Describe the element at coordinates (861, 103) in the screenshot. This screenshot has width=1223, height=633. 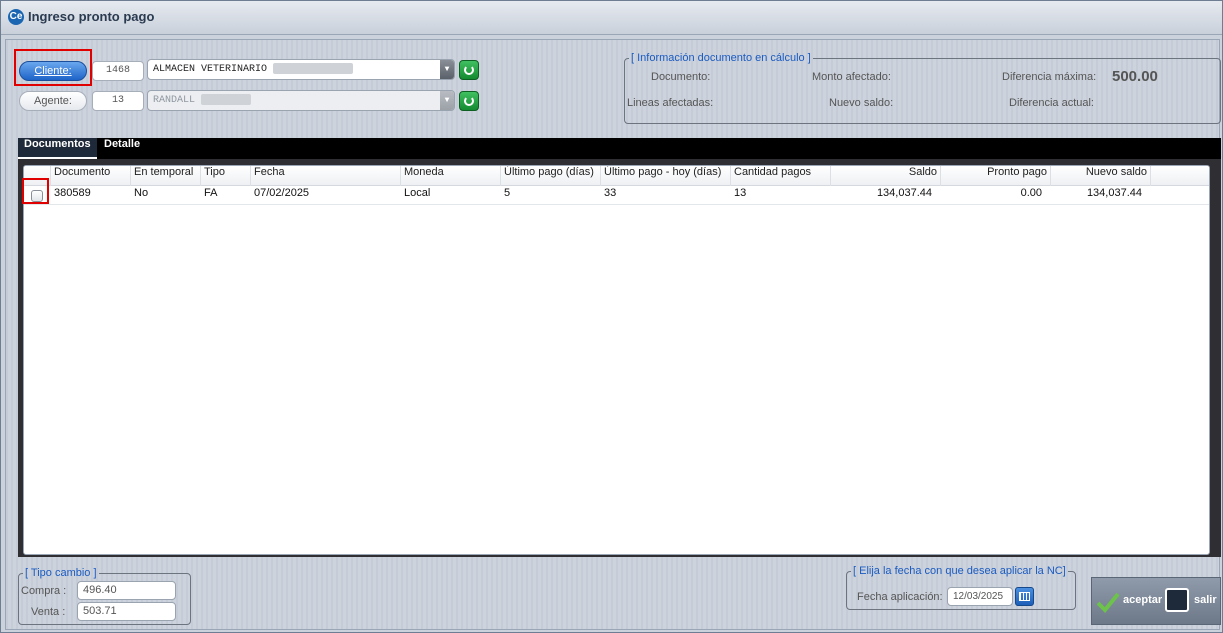
I see `nuevo-saldo-label: Nuevo saldo:` at that location.